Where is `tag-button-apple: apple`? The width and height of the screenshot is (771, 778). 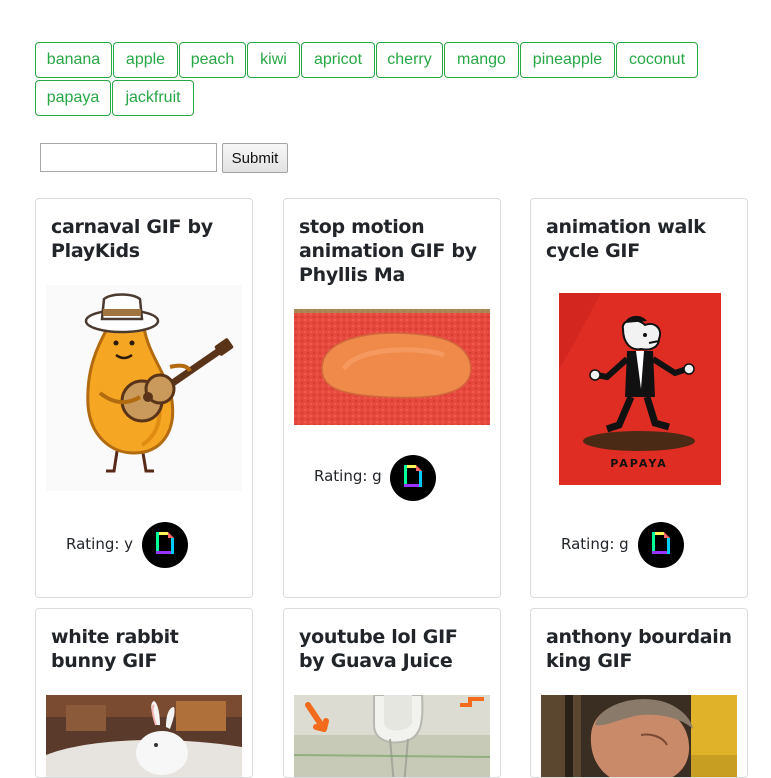
tag-button-apple: apple is located at coordinates (145, 60).